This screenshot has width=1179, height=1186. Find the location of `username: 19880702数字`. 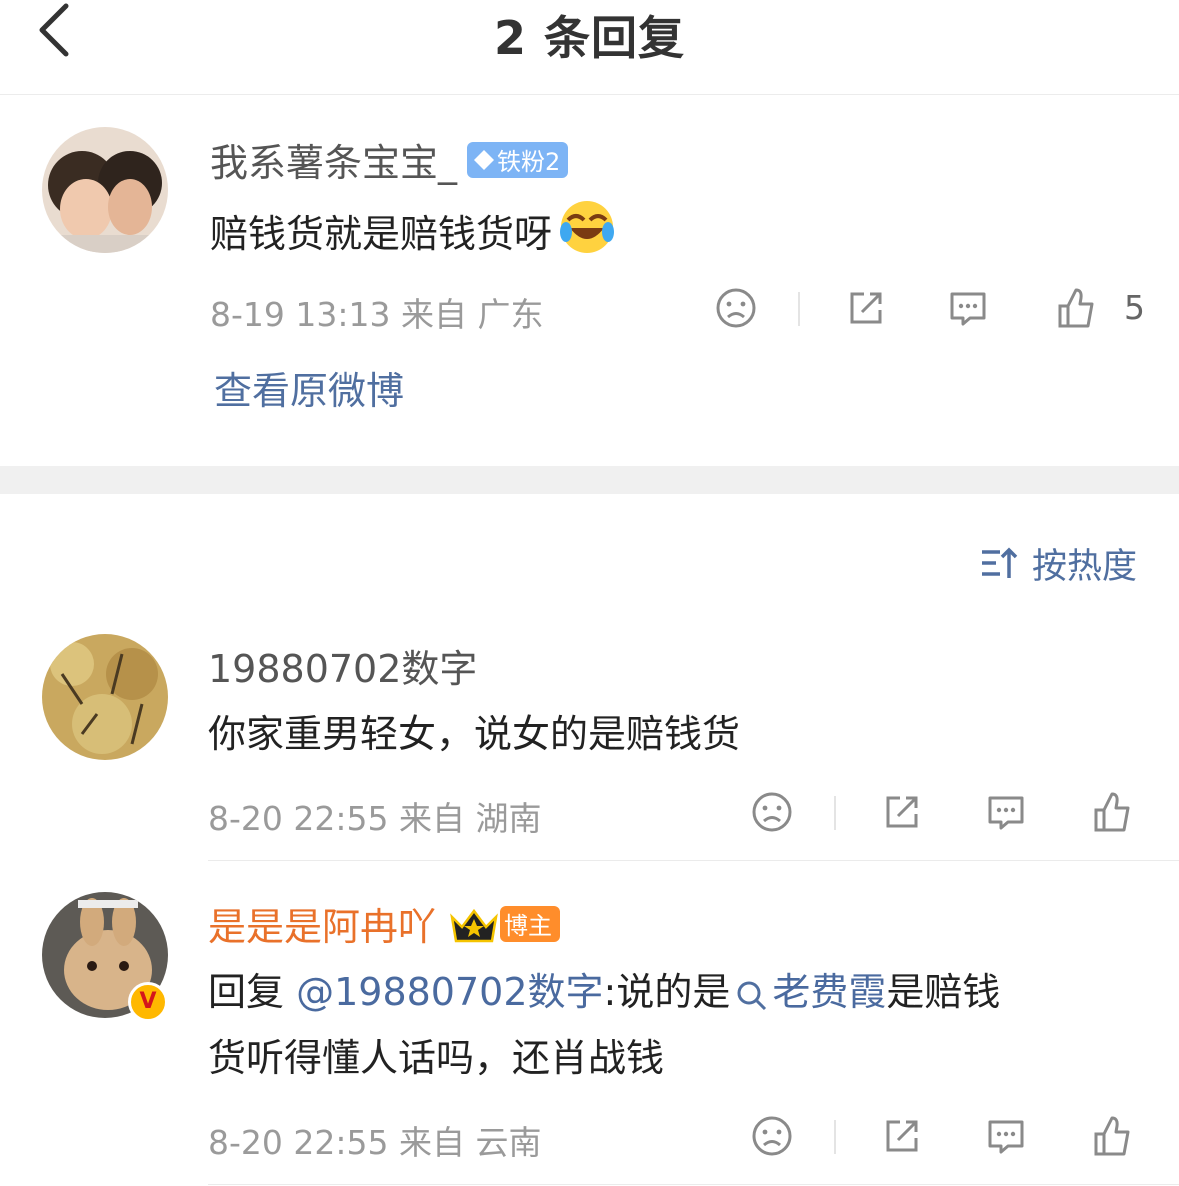

username: 19880702数字 is located at coordinates (342, 665).